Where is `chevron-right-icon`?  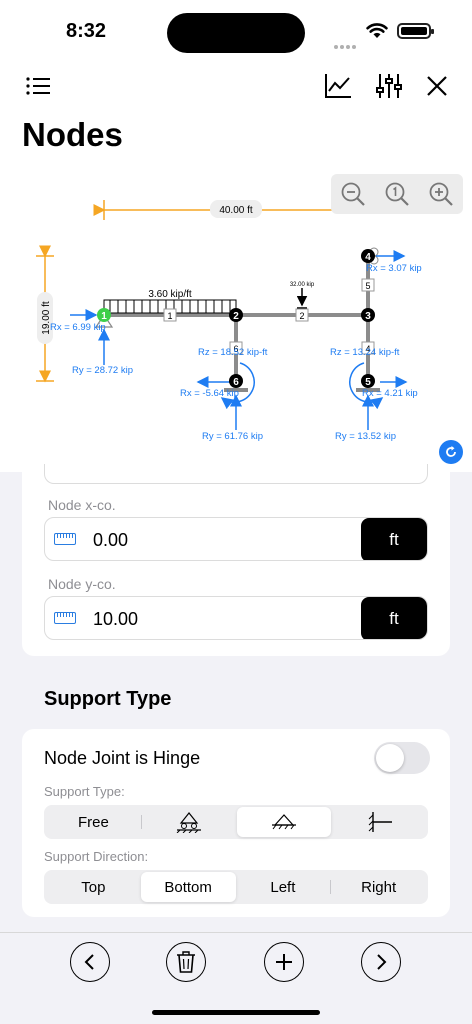 chevron-right-icon is located at coordinates (382, 962).